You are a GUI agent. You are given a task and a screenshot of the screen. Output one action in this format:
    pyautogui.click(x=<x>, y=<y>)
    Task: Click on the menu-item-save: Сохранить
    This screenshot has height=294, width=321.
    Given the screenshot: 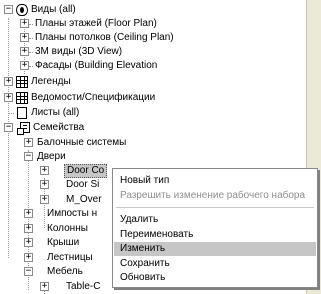 What is the action you would take?
    pyautogui.click(x=215, y=264)
    